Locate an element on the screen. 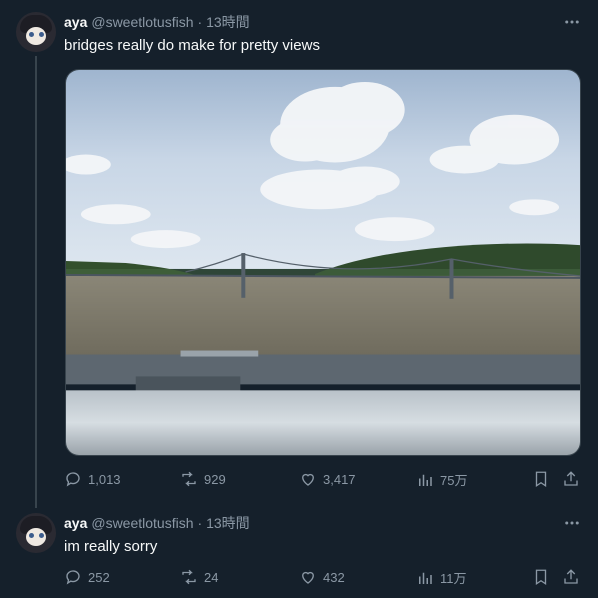 Image resolution: width=598 pixels, height=598 pixels. reply-button: 252 is located at coordinates (87, 577).